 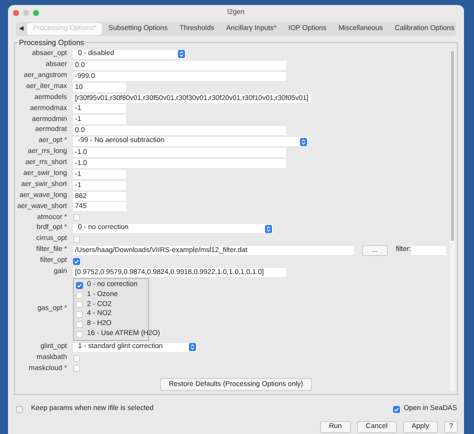 I want to click on scrollbar, so click(x=452, y=221).